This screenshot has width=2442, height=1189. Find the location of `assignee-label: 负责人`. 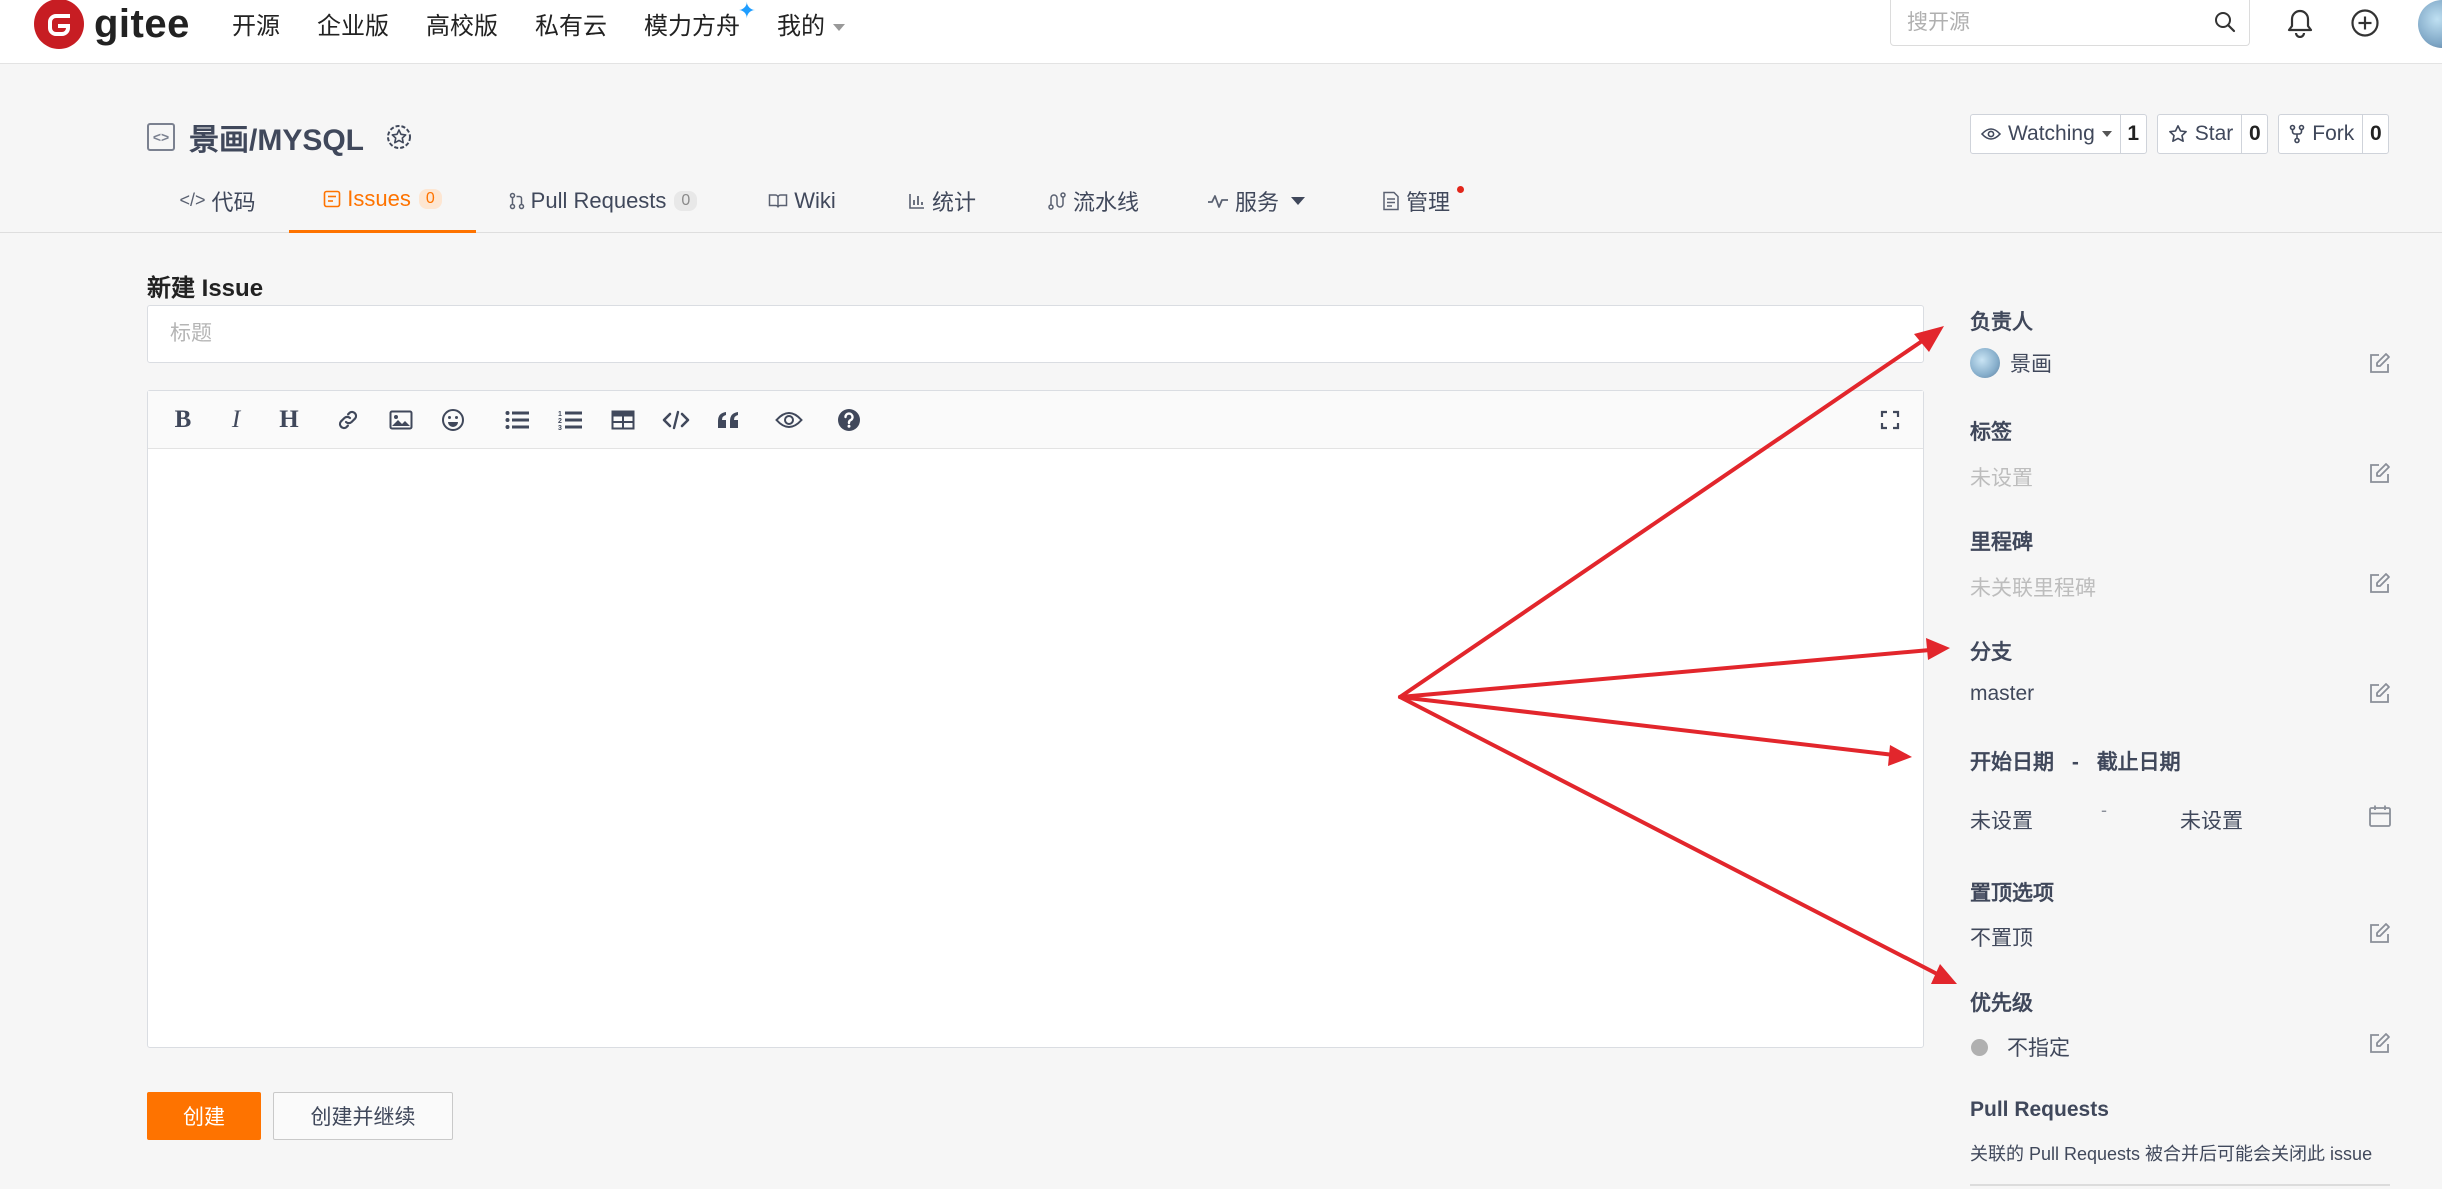

assignee-label: 负责人 is located at coordinates (2001, 322).